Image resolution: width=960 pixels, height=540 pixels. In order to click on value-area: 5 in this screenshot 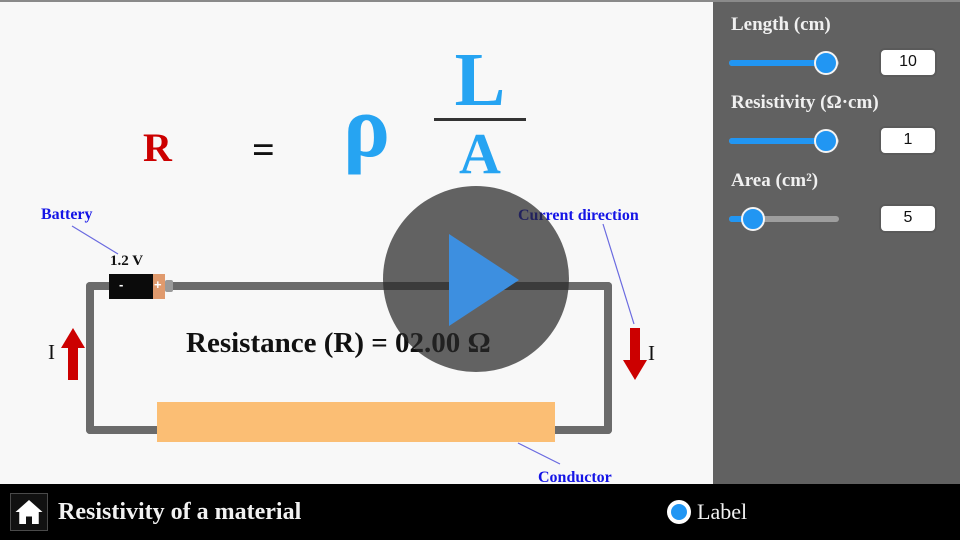, I will do `click(908, 218)`.